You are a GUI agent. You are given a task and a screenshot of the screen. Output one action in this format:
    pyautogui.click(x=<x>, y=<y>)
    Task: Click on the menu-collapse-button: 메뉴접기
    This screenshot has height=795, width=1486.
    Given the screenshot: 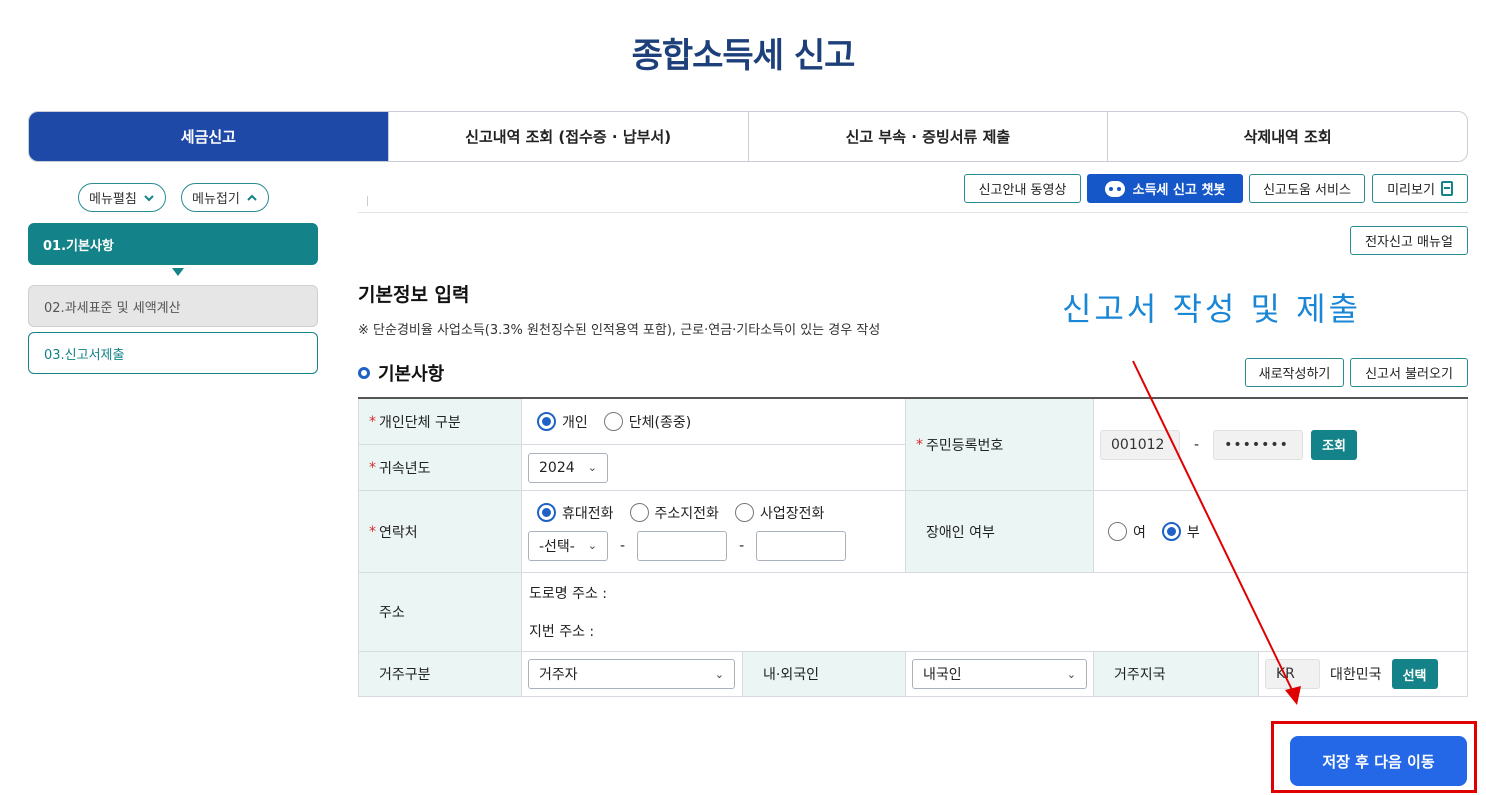 What is the action you would take?
    pyautogui.click(x=225, y=197)
    